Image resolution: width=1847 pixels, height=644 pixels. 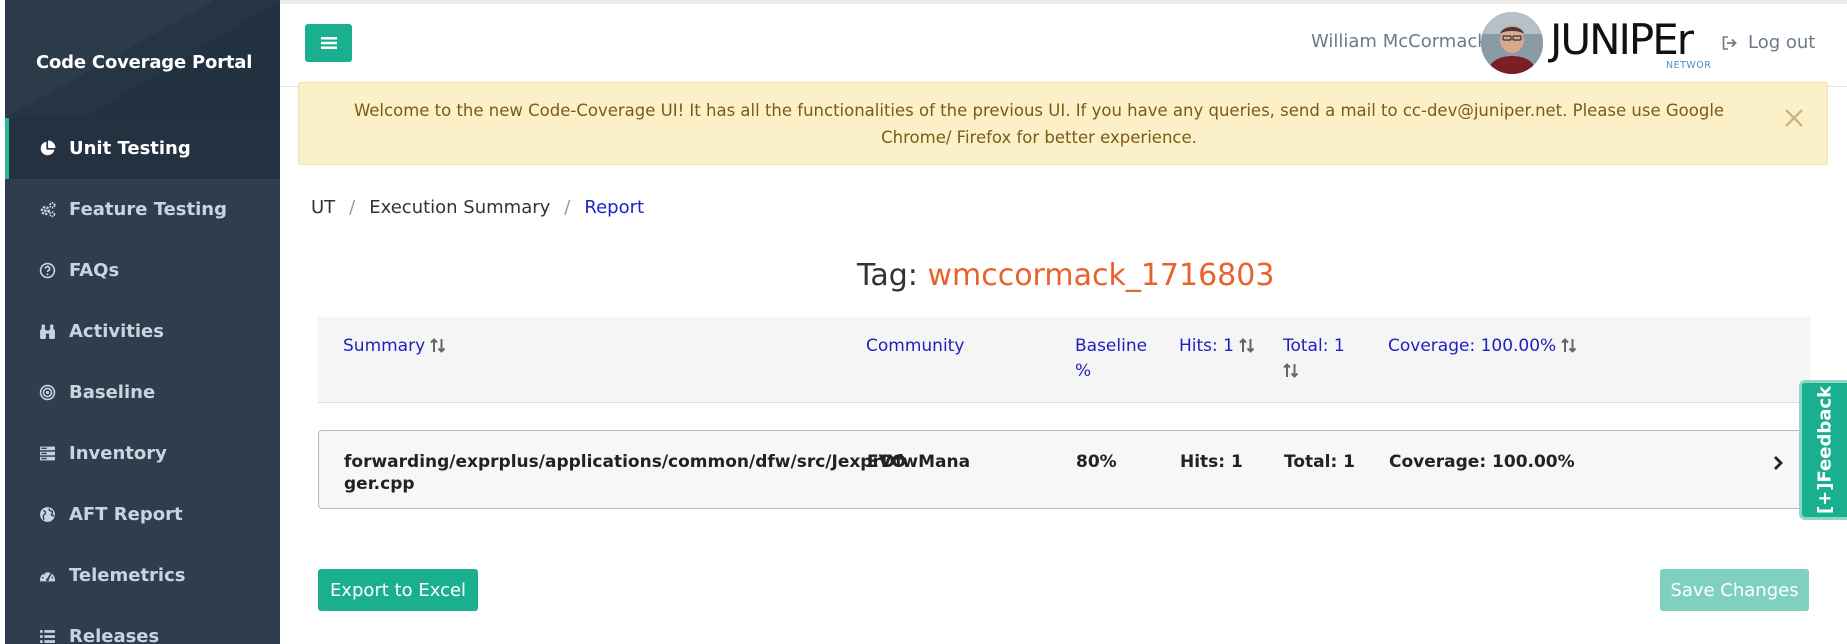 What do you see at coordinates (116, 331) in the screenshot?
I see `sidebar-item-label: Activities` at bounding box center [116, 331].